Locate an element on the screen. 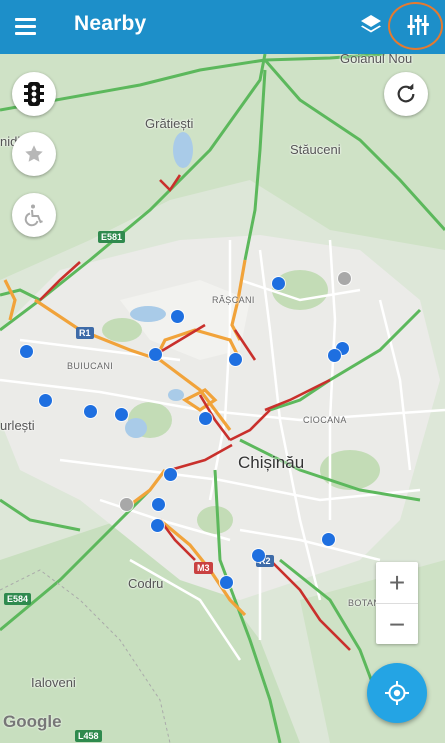 This screenshot has width=445, height=743. road-shield-l458: L458 is located at coordinates (88, 736).